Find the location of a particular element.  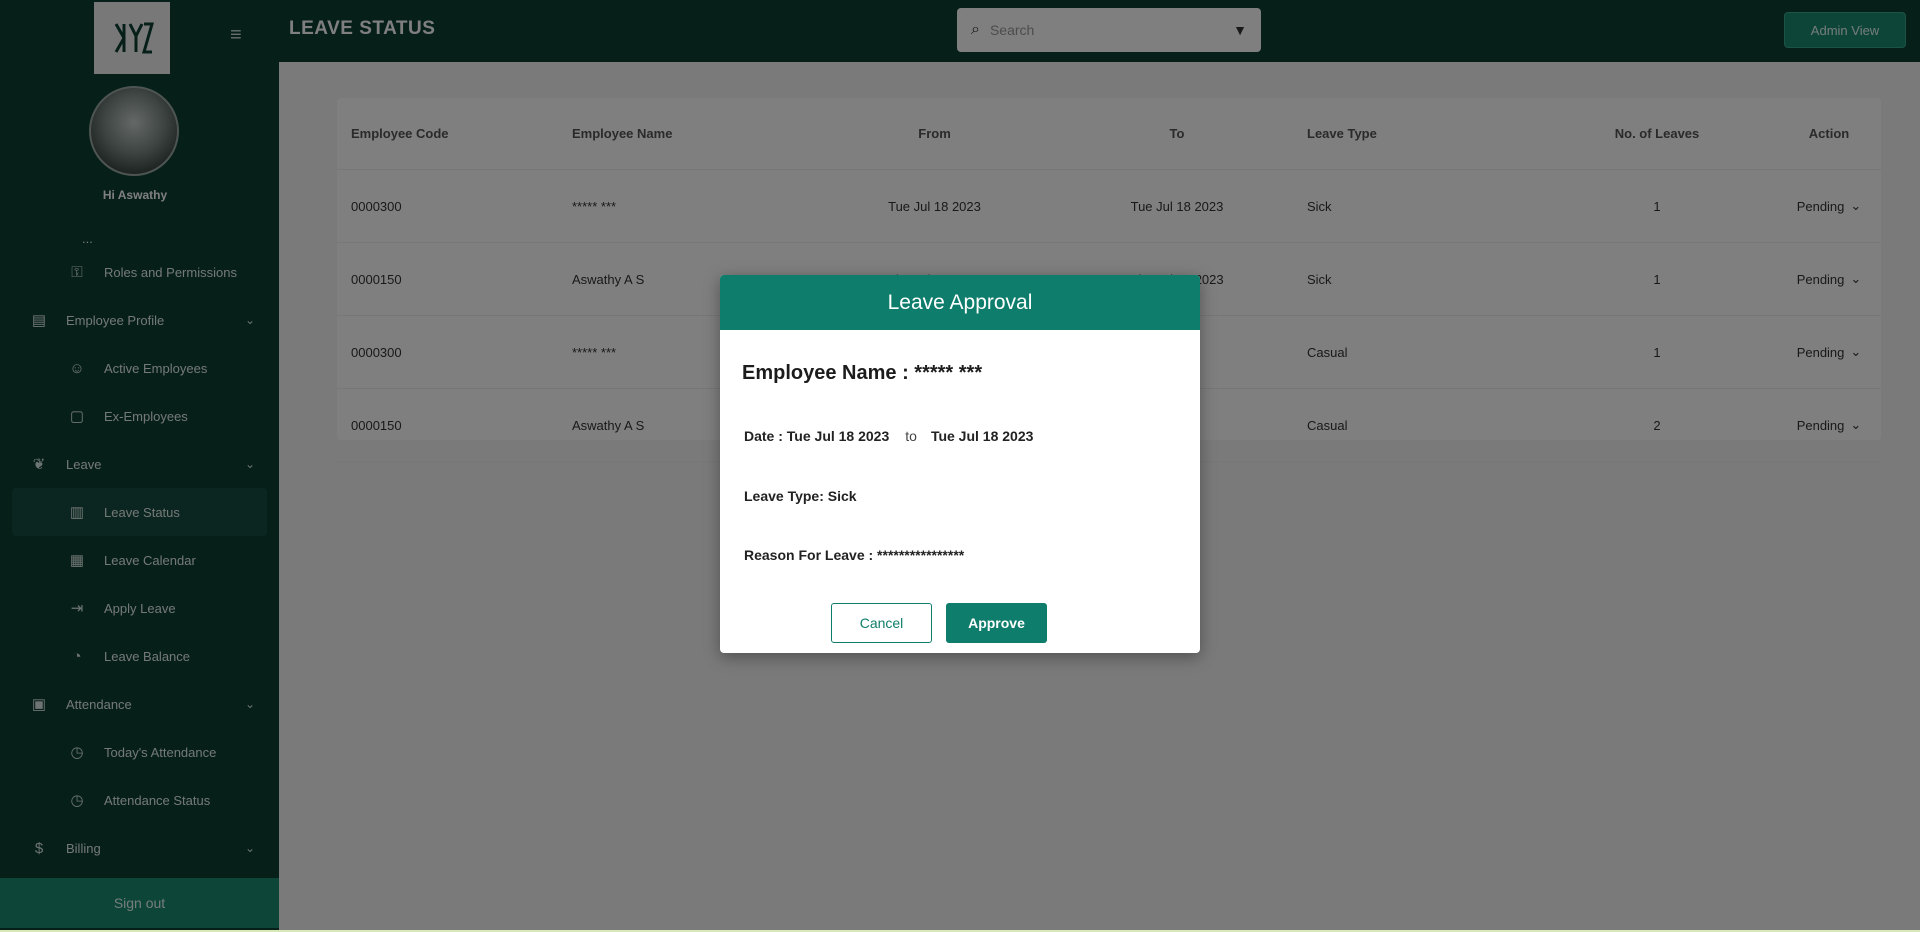

cancel-button: Cancel is located at coordinates (881, 623).